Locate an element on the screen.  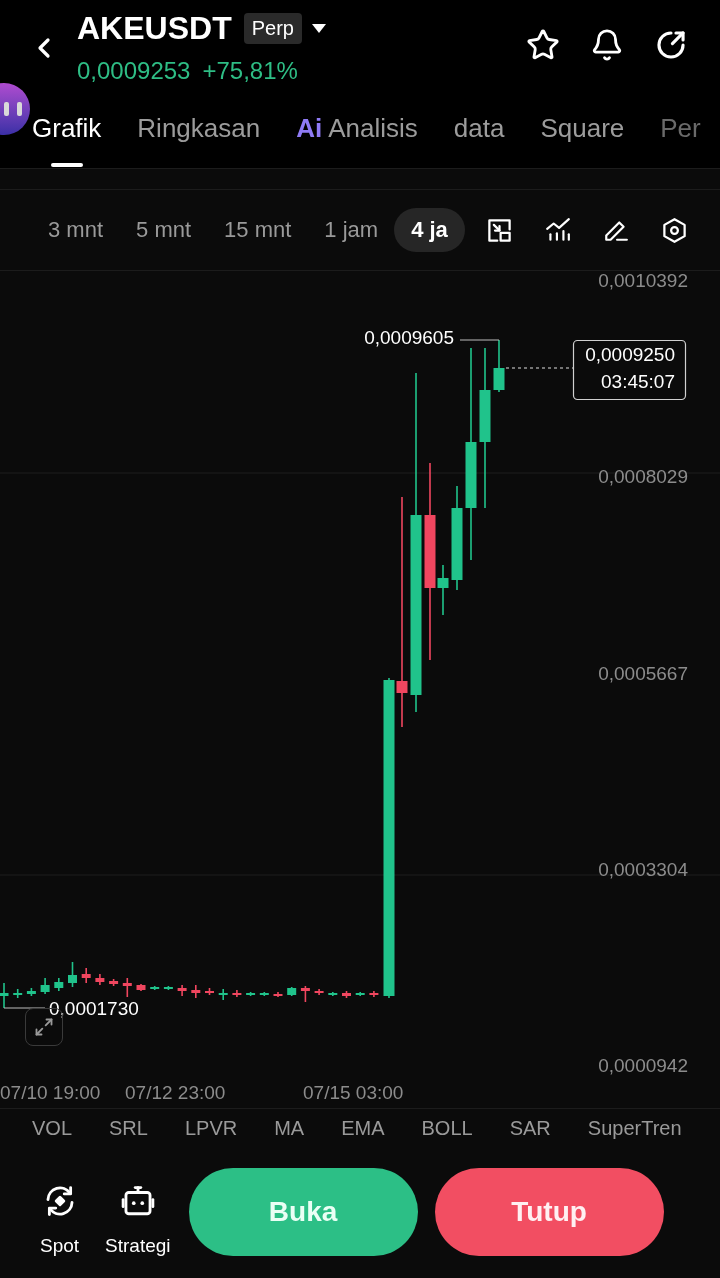
interval-tab: 15 mnt is located at coordinates (258, 230).